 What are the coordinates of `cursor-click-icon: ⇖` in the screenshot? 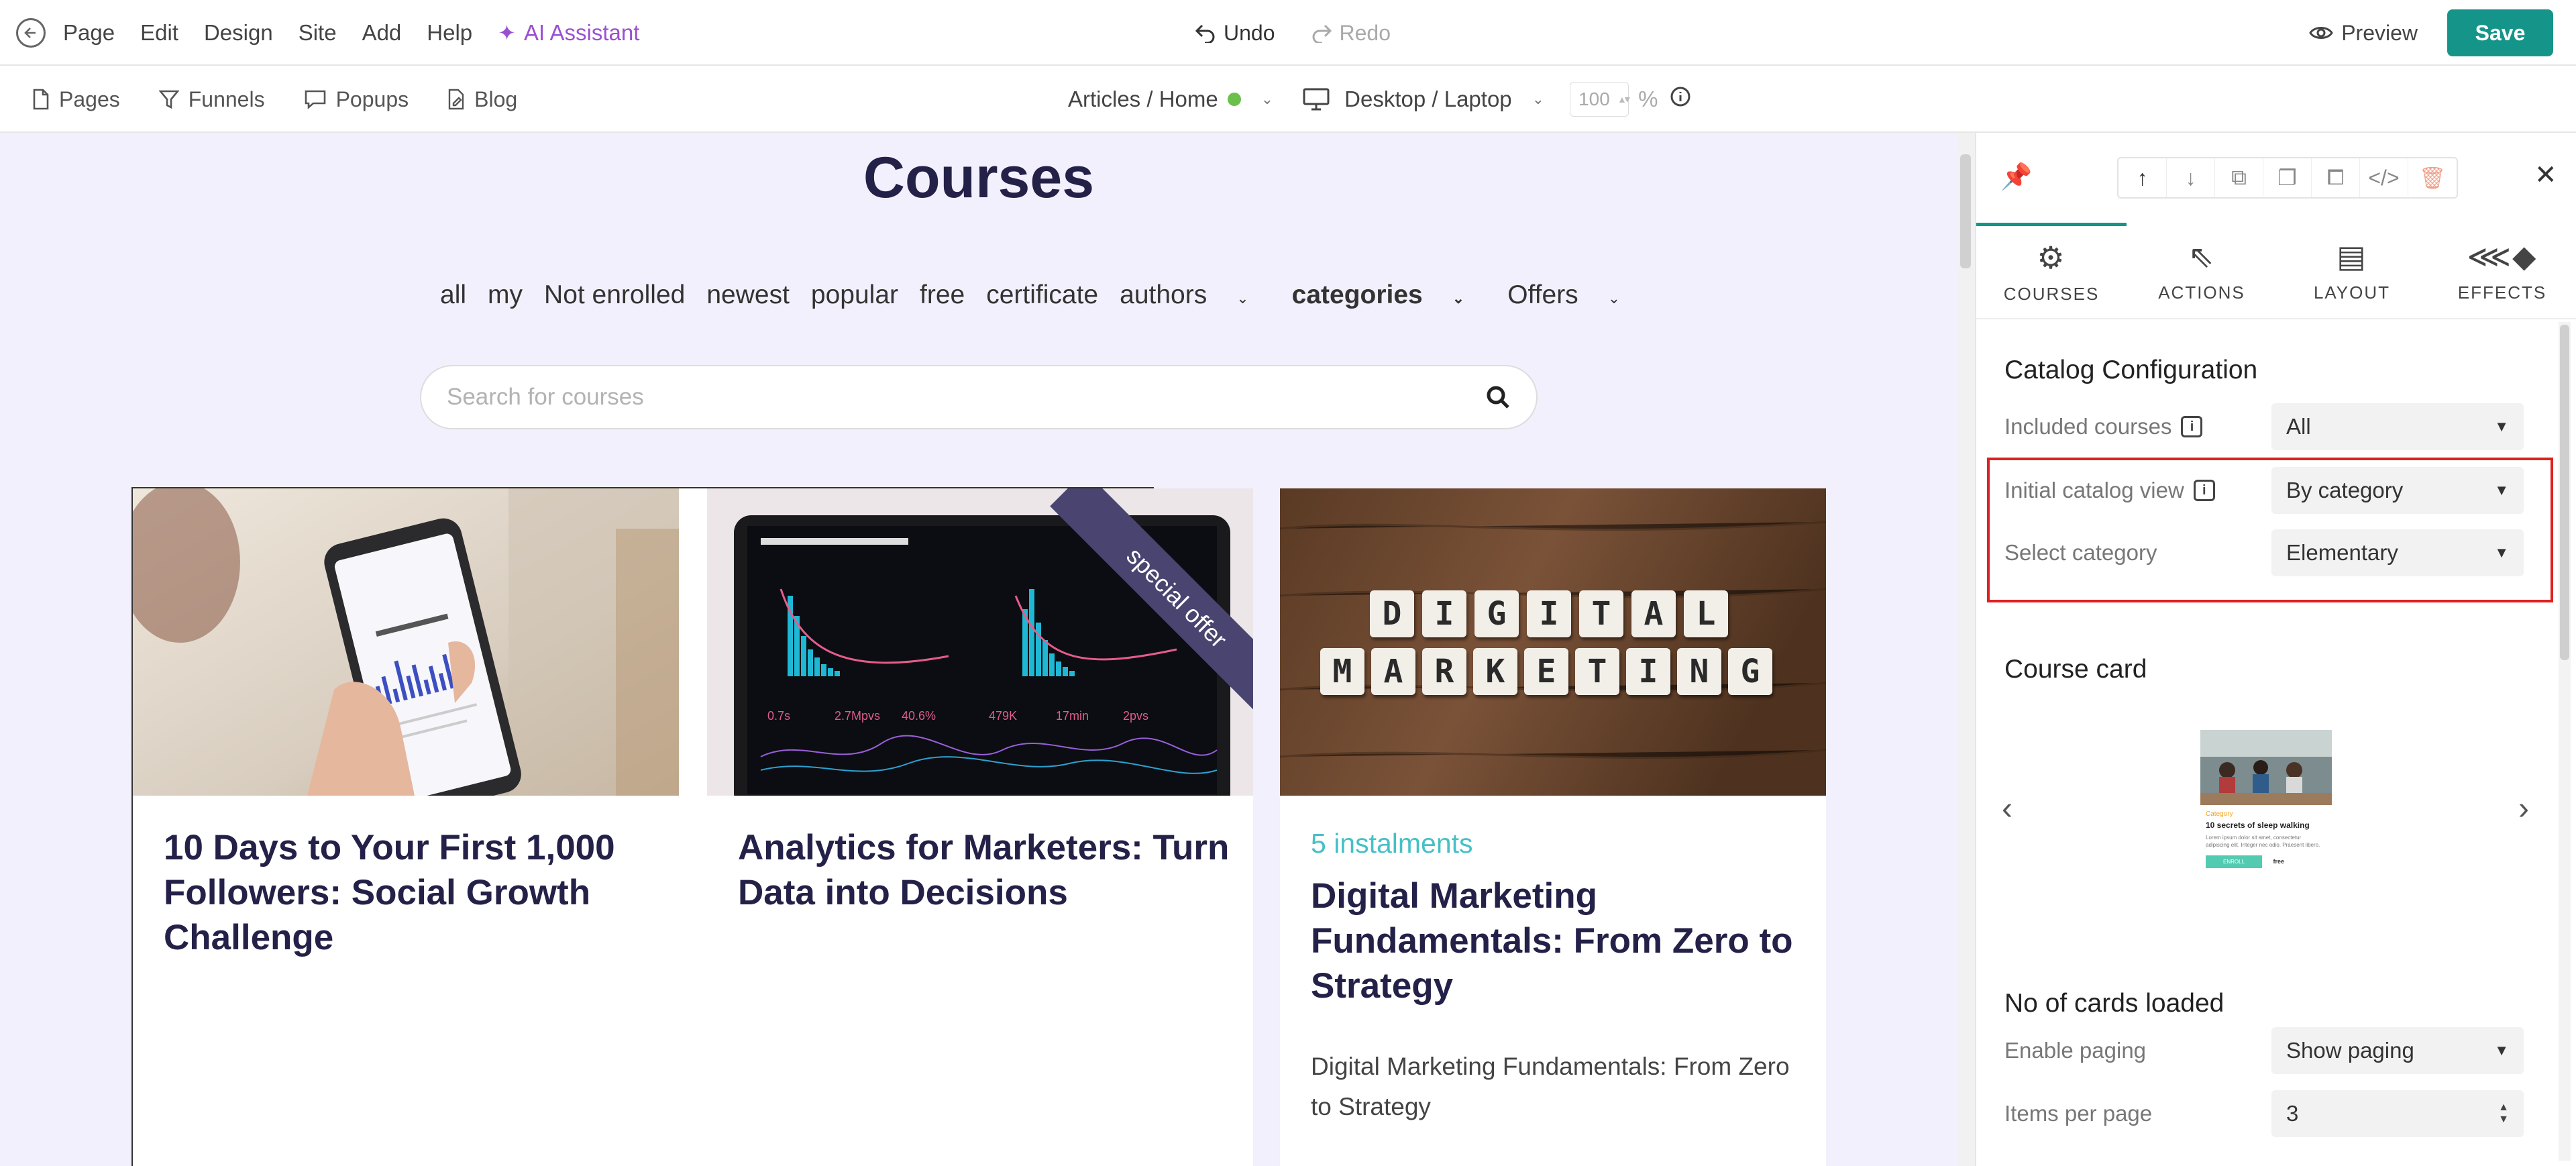 It's located at (2202, 256).